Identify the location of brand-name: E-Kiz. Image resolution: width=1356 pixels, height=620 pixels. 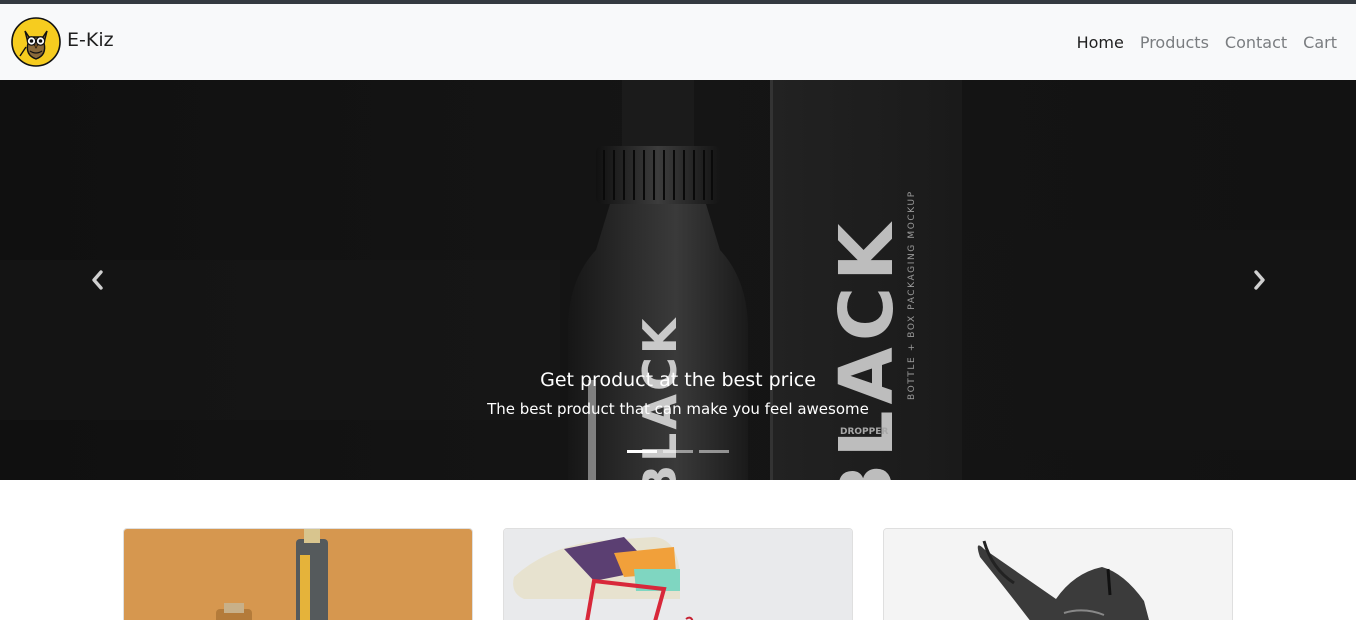
(90, 40).